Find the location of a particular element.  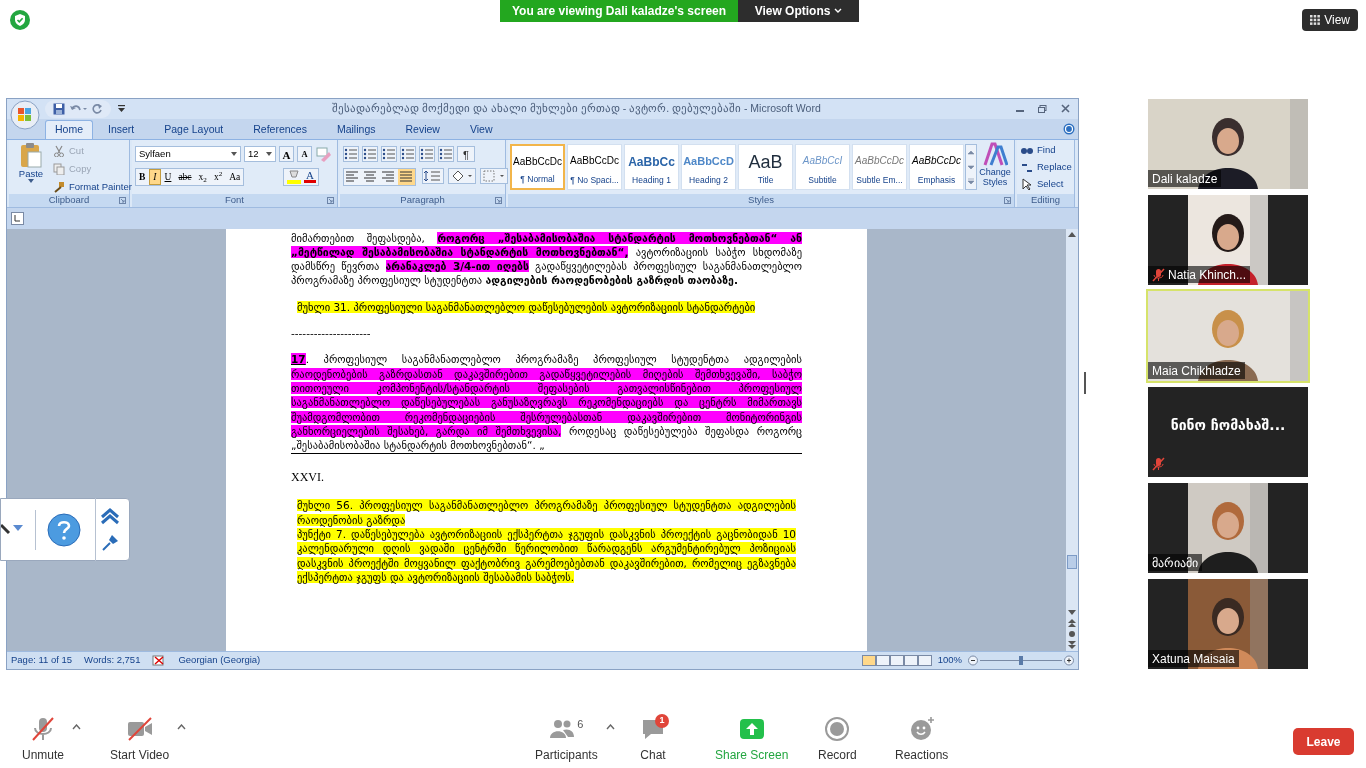

language-status: Georgian (Georgia) is located at coordinates (219, 660).